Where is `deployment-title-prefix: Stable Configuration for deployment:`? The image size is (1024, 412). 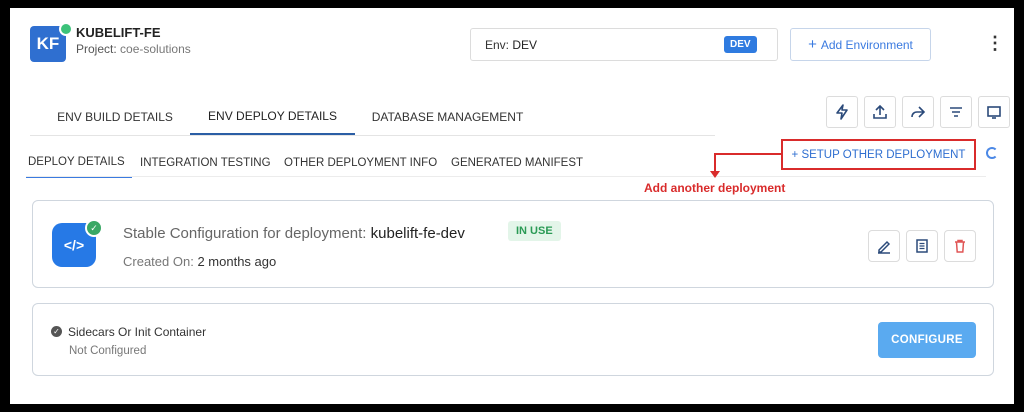
deployment-title-prefix: Stable Configuration for deployment: is located at coordinates (245, 233).